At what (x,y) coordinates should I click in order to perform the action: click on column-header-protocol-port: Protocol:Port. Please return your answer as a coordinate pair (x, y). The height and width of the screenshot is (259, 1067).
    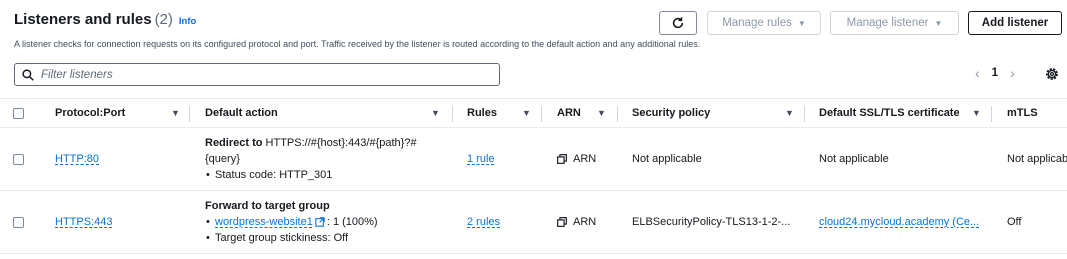
    Looking at the image, I should click on (90, 113).